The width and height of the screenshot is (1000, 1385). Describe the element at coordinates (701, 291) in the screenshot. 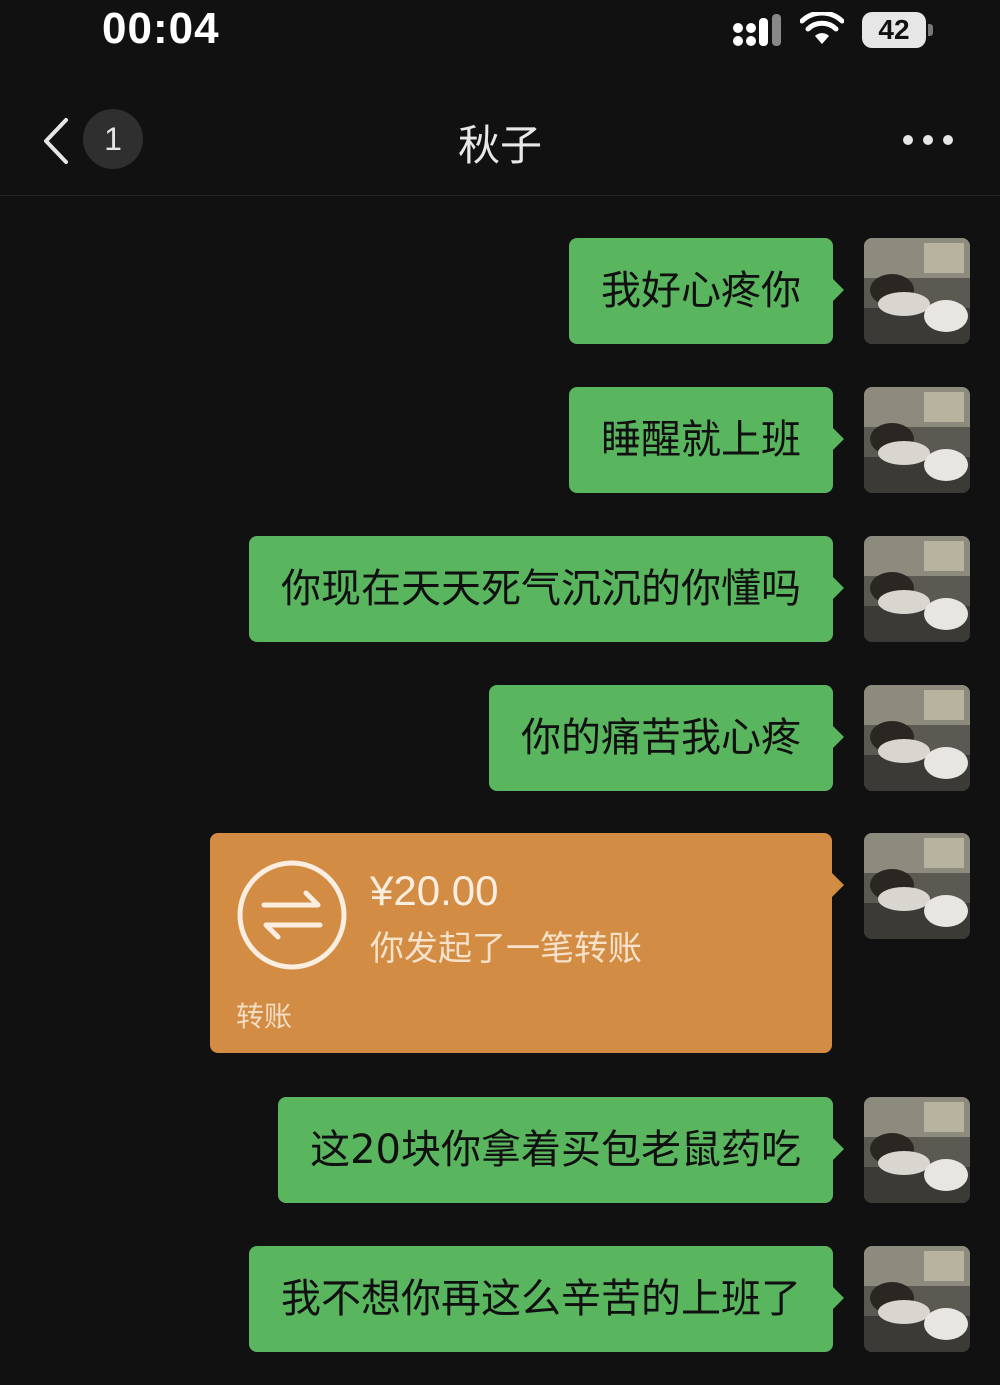

I see `message-bubble: 我好心疼你` at that location.